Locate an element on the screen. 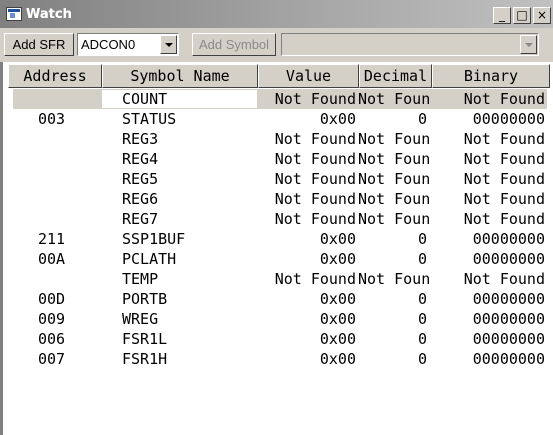 Image resolution: width=553 pixels, height=435 pixels. watch-window-icon is located at coordinates (14, 14).